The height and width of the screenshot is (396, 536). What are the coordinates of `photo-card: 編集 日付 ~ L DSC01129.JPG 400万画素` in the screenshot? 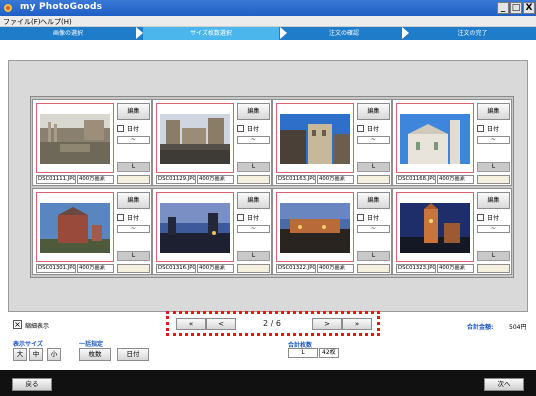 It's located at (212, 142).